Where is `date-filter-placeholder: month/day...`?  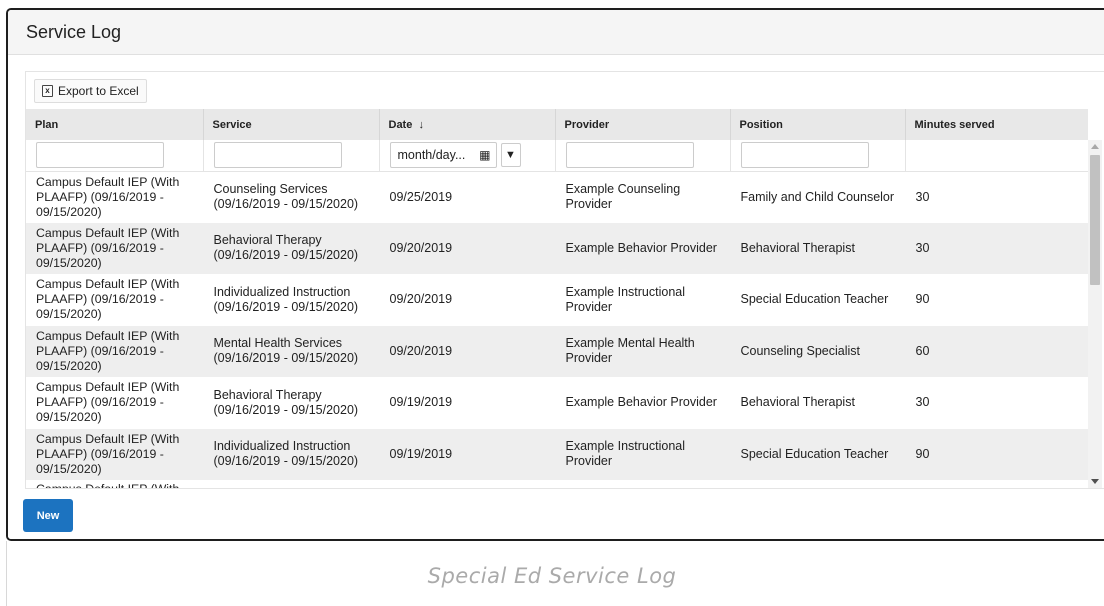 date-filter-placeholder: month/day... is located at coordinates (431, 155).